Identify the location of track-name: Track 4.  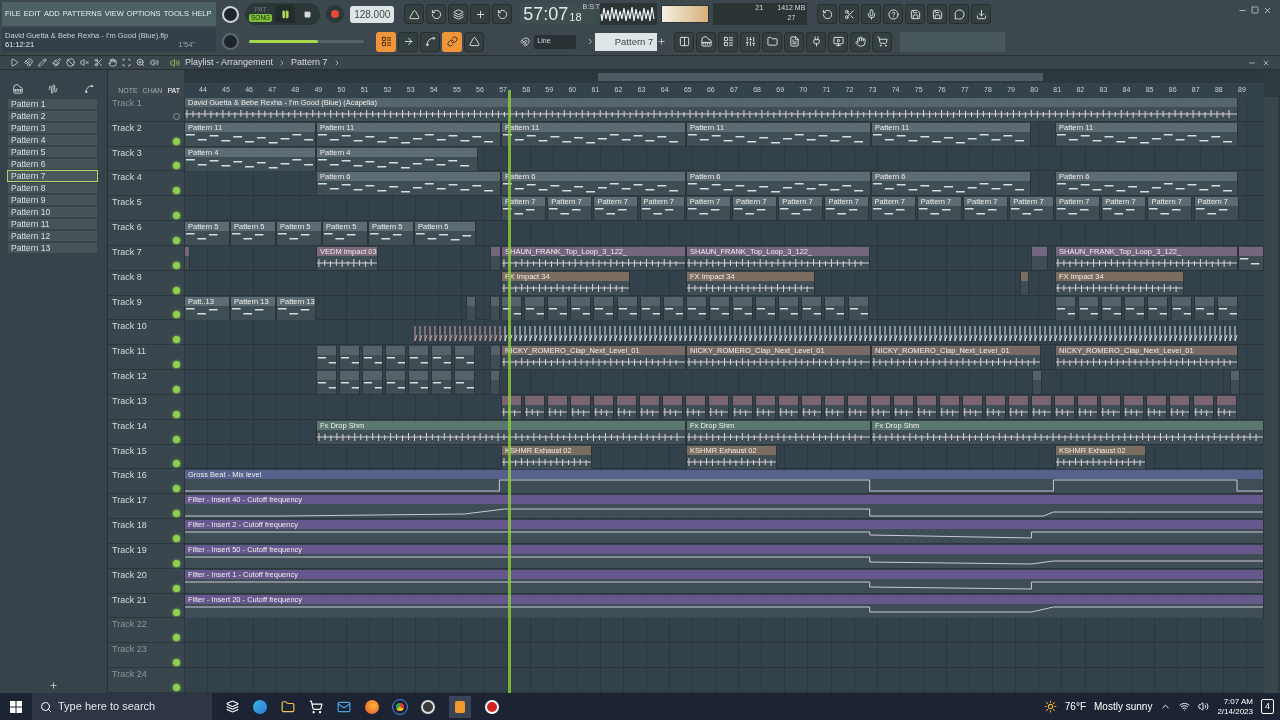
(127, 178).